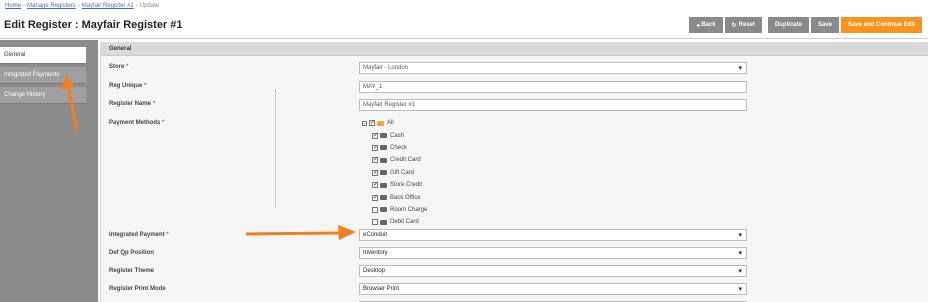  I want to click on tree-root: − ✓ All, so click(394, 123).